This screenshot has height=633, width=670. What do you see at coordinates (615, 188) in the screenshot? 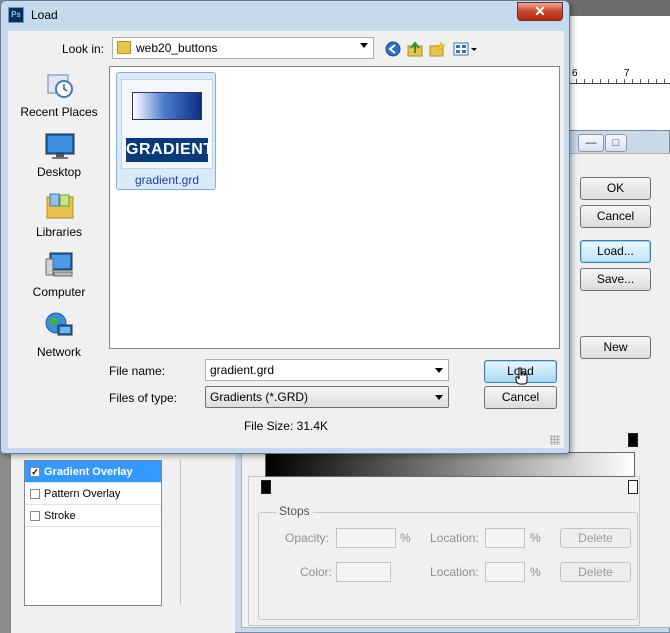
I see `gradient-ok-button: OK` at bounding box center [615, 188].